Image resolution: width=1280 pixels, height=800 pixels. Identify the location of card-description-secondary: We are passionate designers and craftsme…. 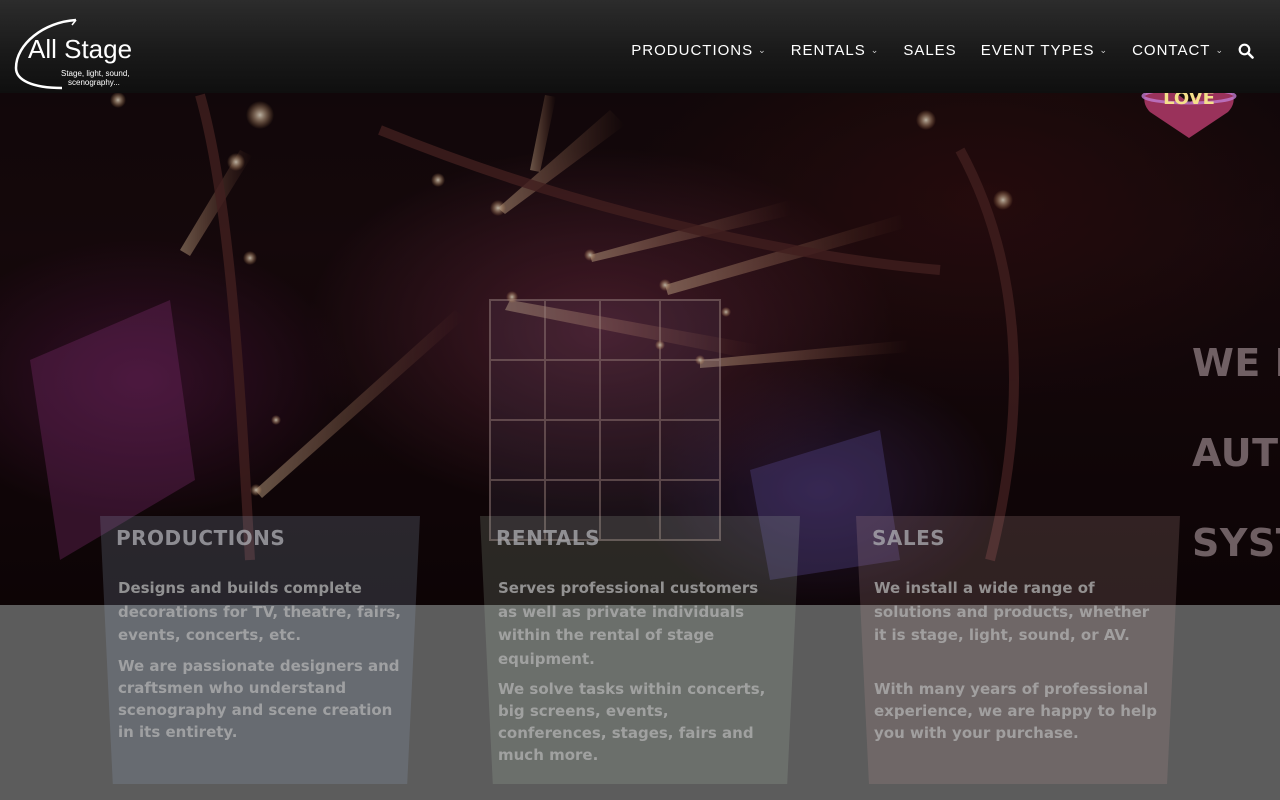
(259, 699).